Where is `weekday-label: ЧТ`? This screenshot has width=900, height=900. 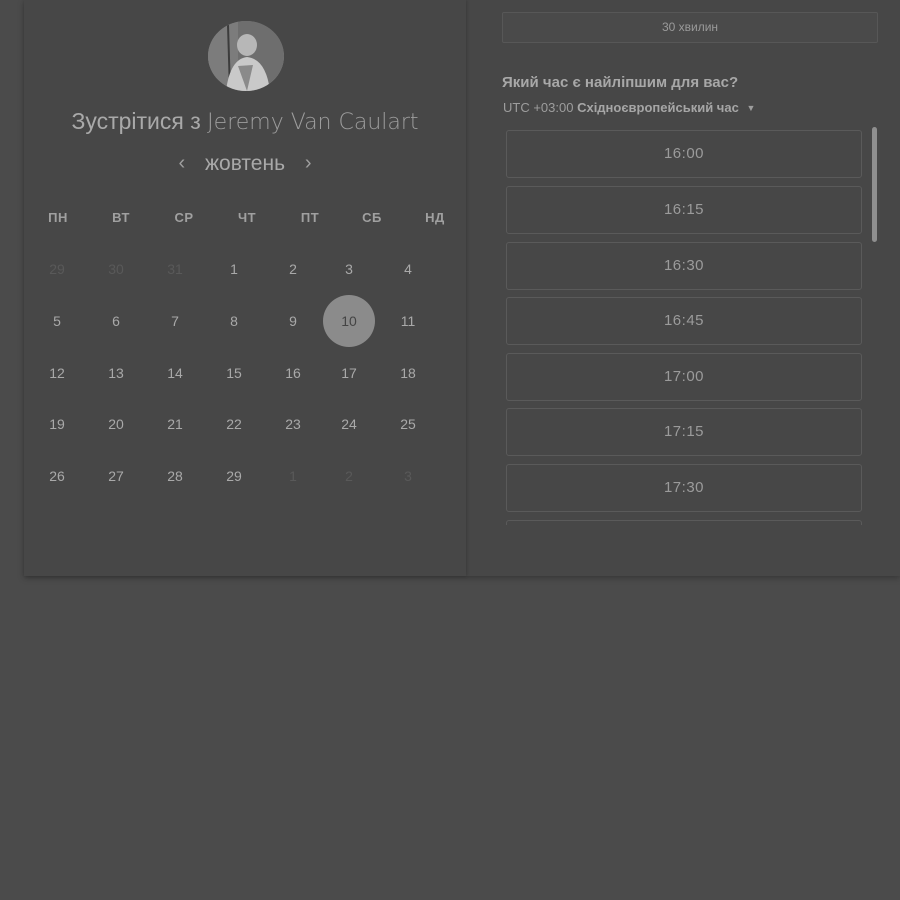
weekday-label: ЧТ is located at coordinates (247, 217).